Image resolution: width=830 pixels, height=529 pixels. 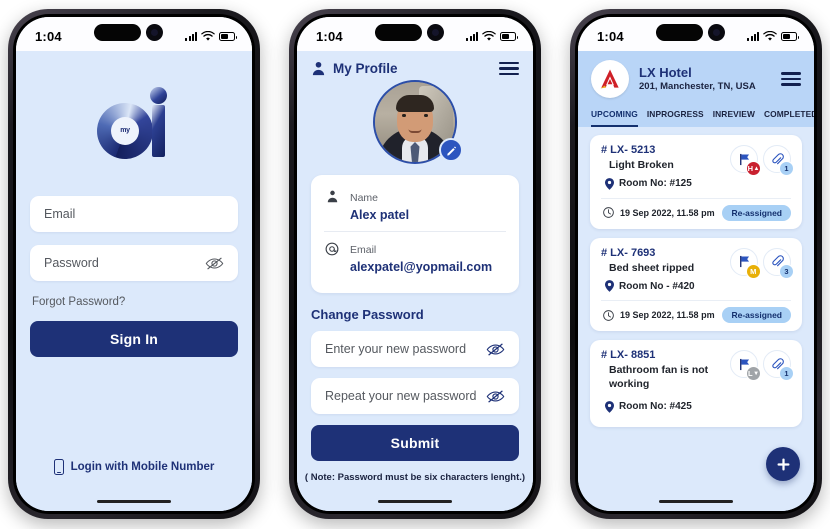 I want to click on email-input, so click(x=134, y=214).